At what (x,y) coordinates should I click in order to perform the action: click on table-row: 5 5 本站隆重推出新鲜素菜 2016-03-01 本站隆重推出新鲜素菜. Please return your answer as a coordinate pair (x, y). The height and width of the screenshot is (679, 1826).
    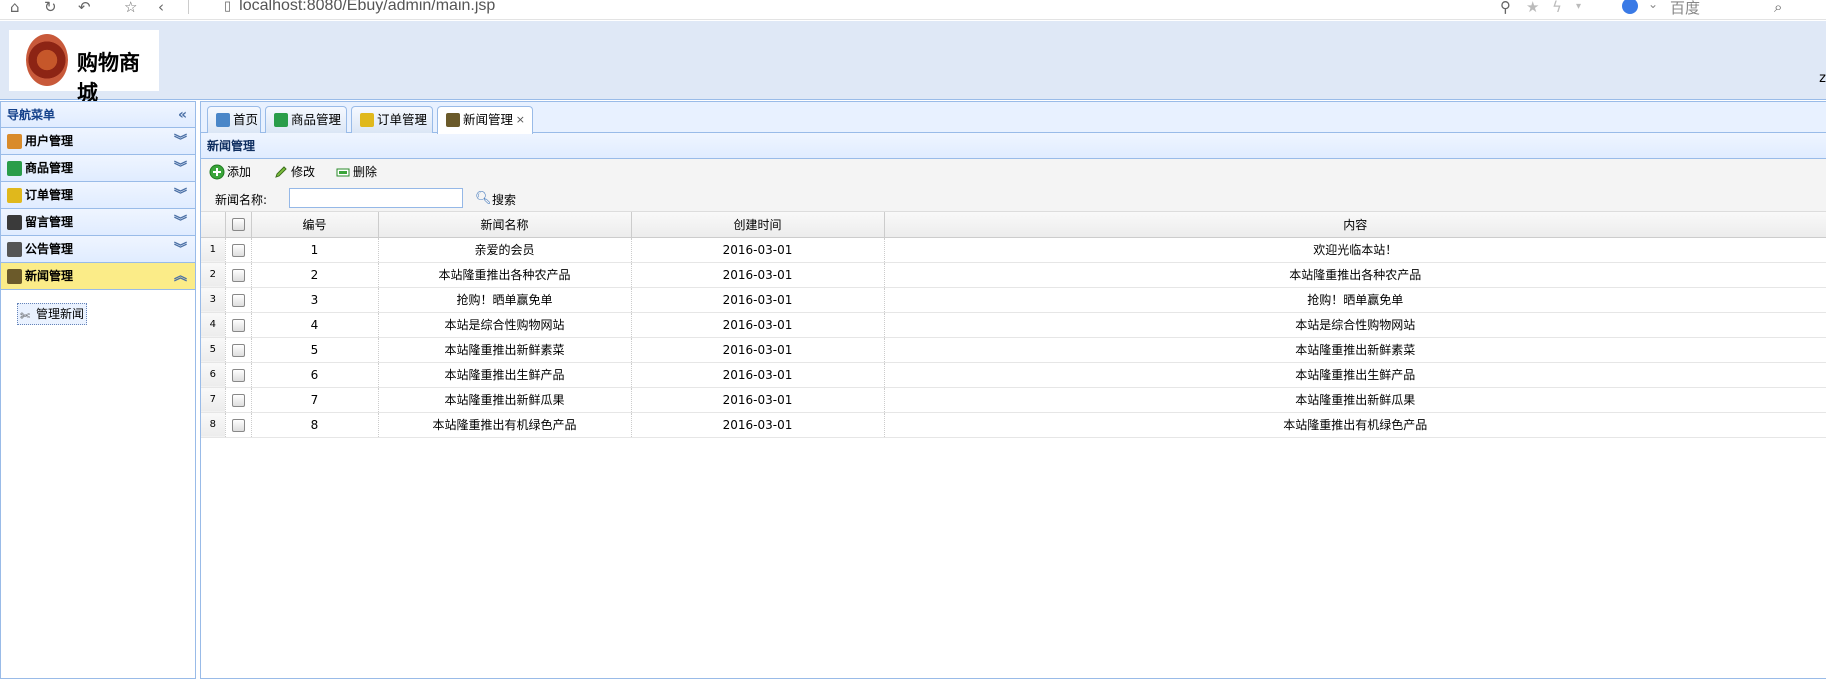
    Looking at the image, I should click on (1013, 350).